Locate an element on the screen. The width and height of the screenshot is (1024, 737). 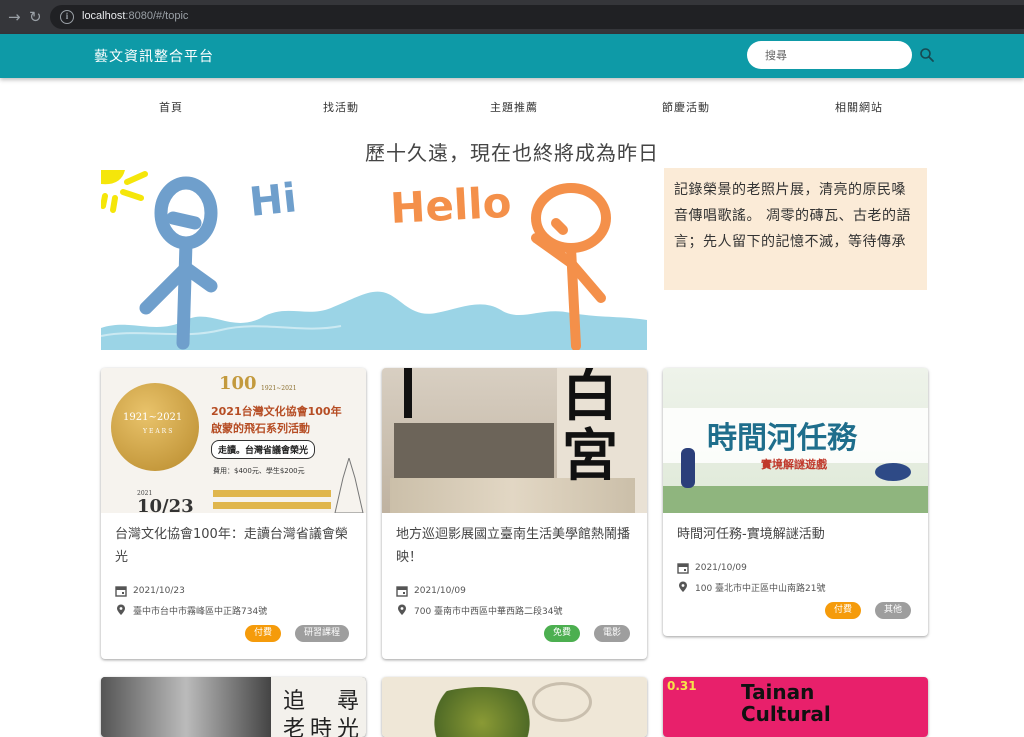
event-card-image: 時間河任務 實境解謎遊戲 is located at coordinates (795, 440).